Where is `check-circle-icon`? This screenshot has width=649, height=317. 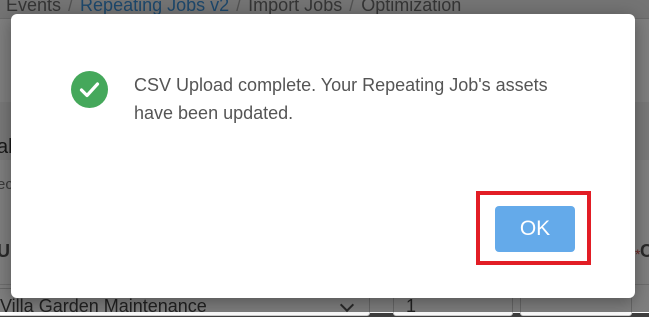 check-circle-icon is located at coordinates (89, 89).